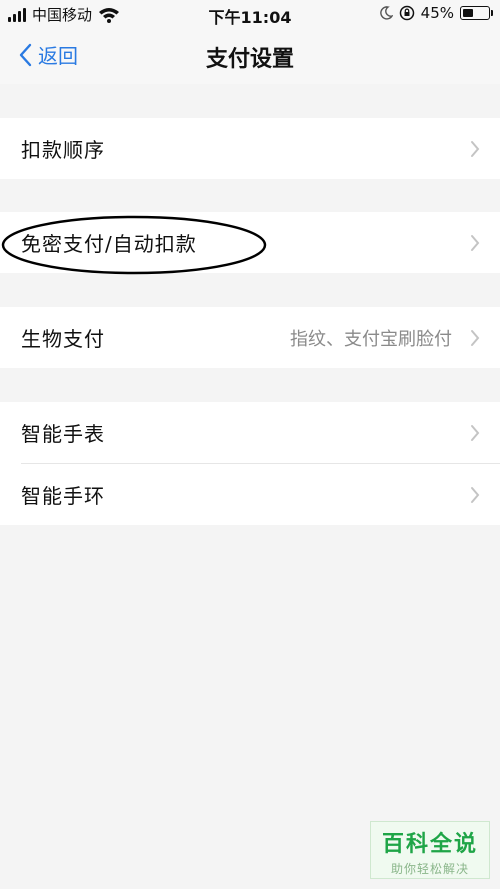 The height and width of the screenshot is (889, 500). What do you see at coordinates (386, 13) in the screenshot?
I see `moon-icon` at bounding box center [386, 13].